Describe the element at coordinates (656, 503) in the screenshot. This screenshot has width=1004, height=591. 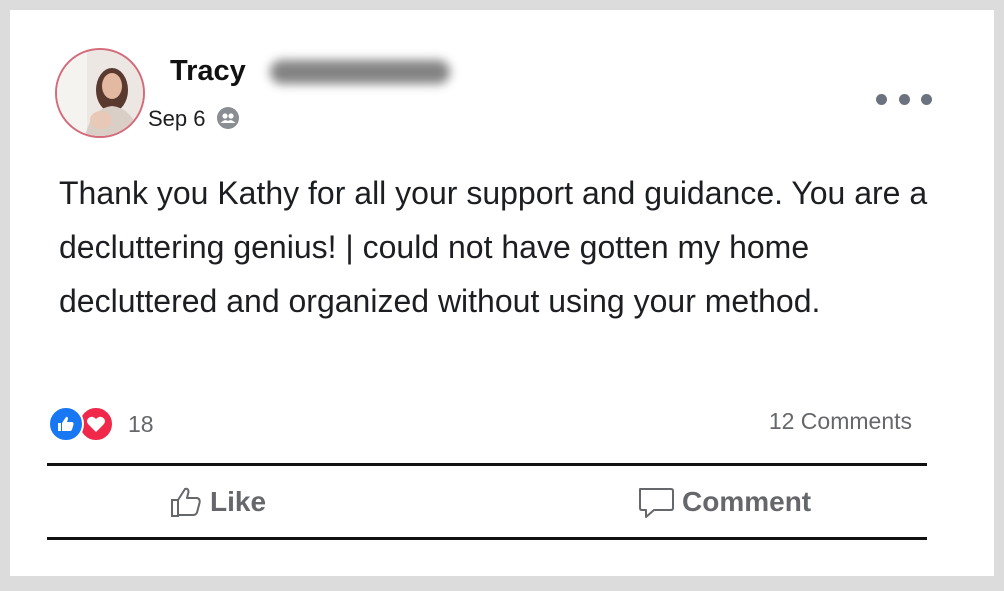
I see `comment-bubble-icon` at that location.